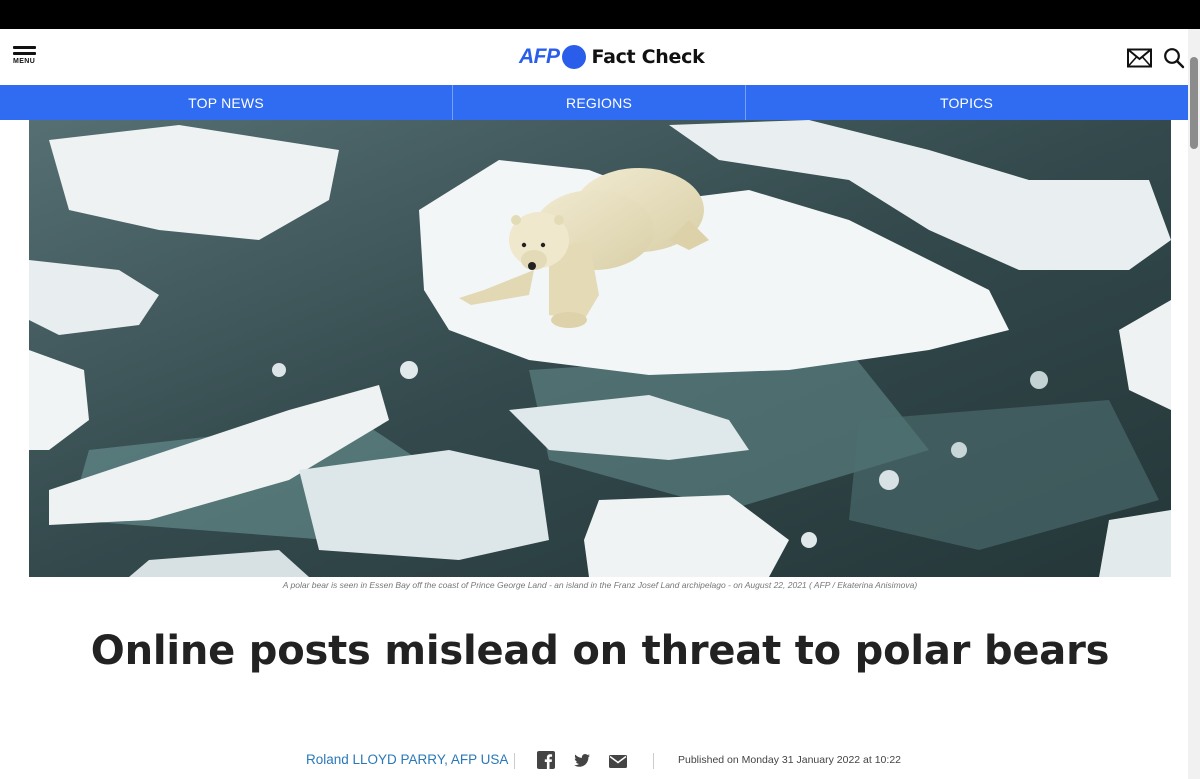 The width and height of the screenshot is (1200, 779). What do you see at coordinates (407, 759) in the screenshot?
I see `author-link: Roland LLOYD PARRY, AFP USA` at bounding box center [407, 759].